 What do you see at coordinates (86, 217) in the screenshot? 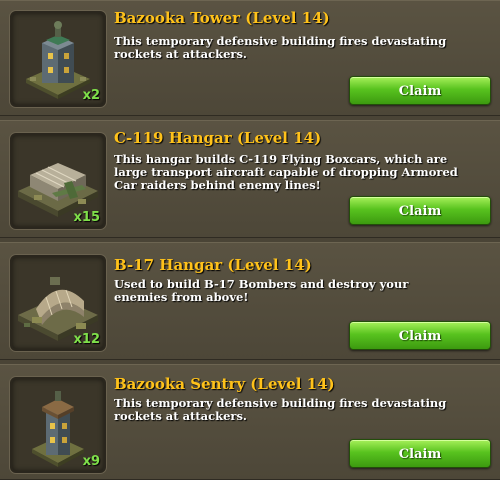
I see `reward-count: x15` at bounding box center [86, 217].